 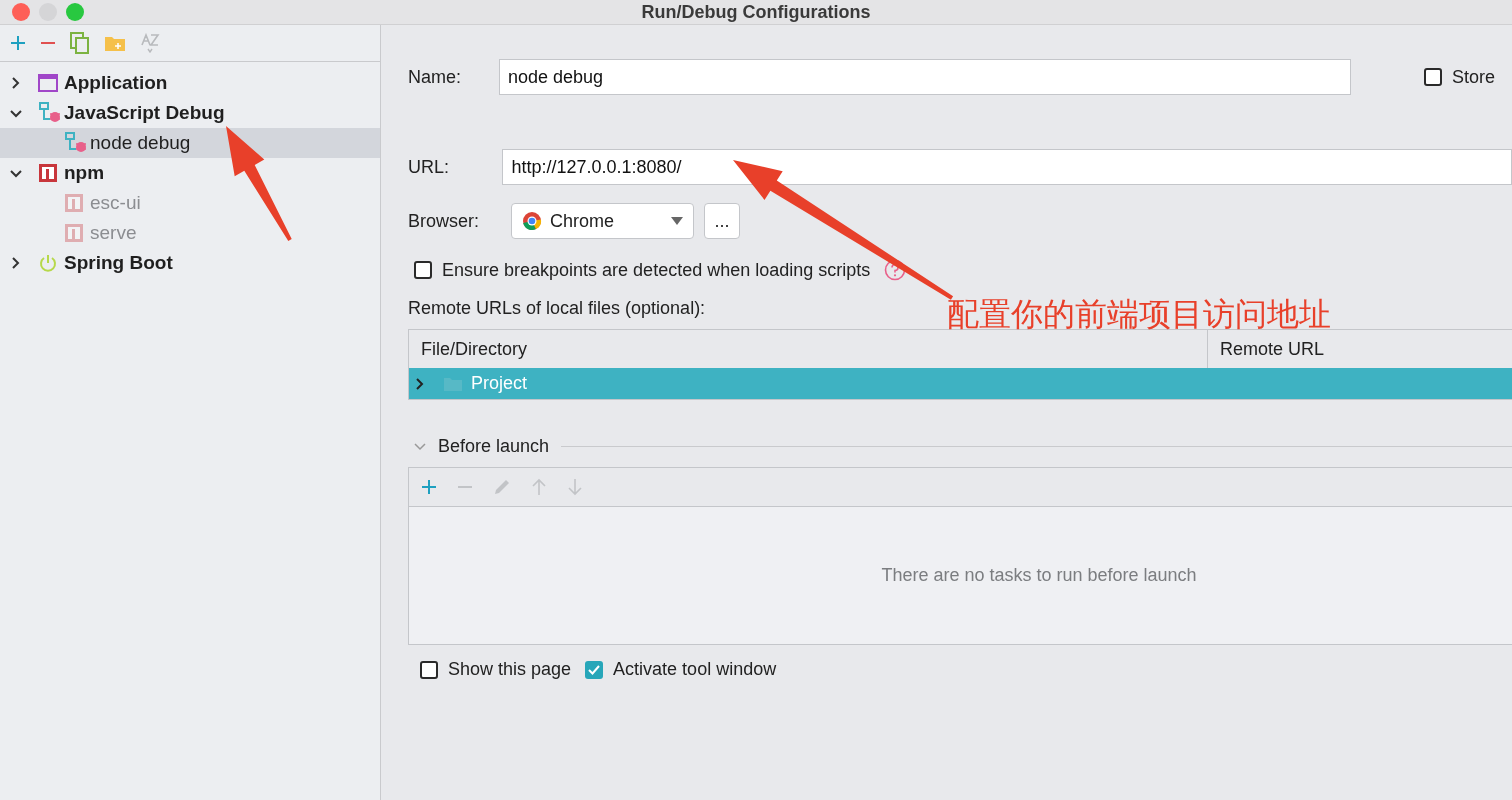 I want to click on window-title: Run/Debug Configurations, so click(x=756, y=12).